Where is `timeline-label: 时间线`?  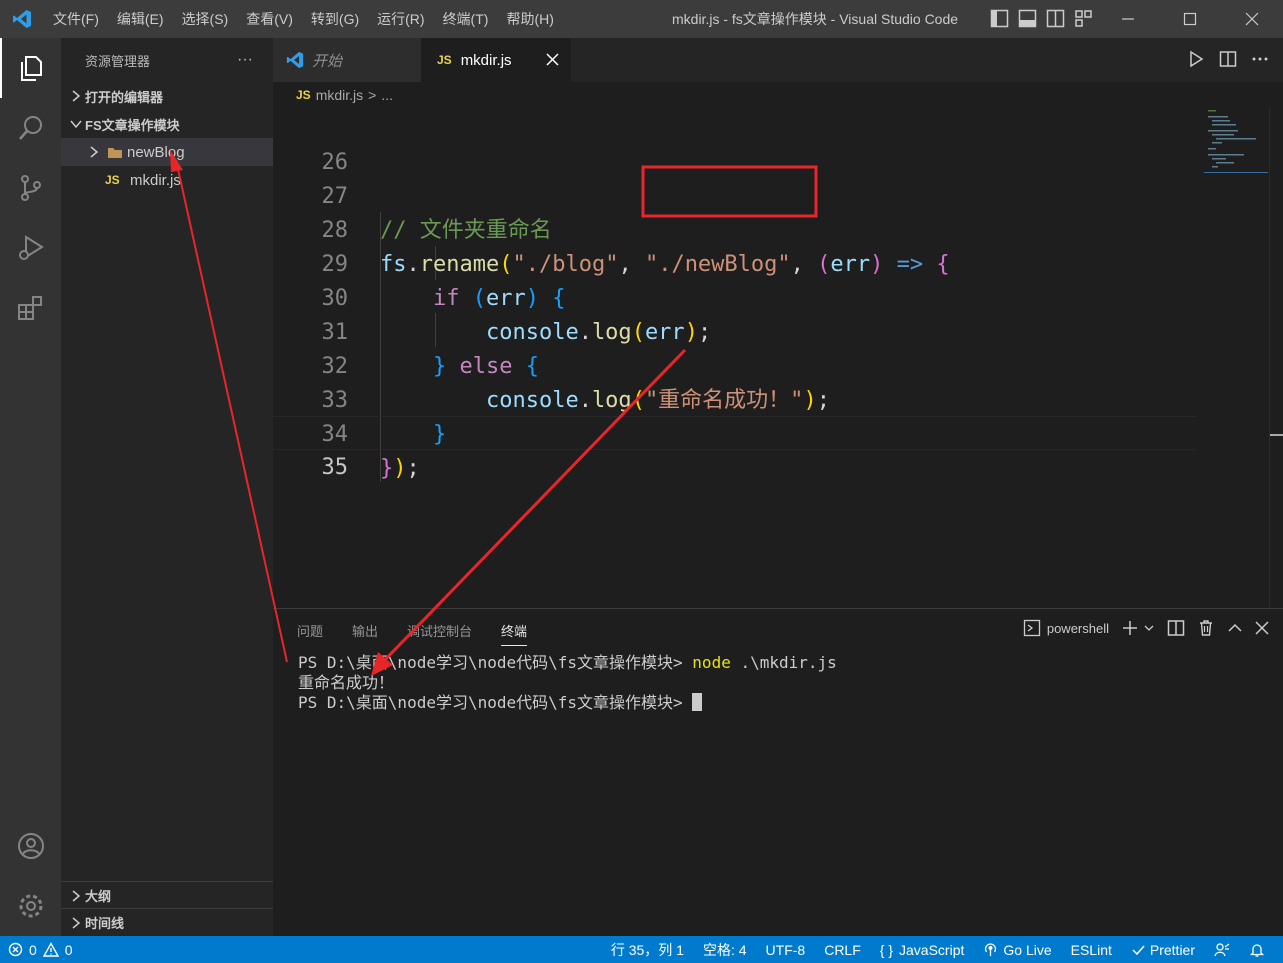
timeline-label: 时间线 is located at coordinates (105, 923).